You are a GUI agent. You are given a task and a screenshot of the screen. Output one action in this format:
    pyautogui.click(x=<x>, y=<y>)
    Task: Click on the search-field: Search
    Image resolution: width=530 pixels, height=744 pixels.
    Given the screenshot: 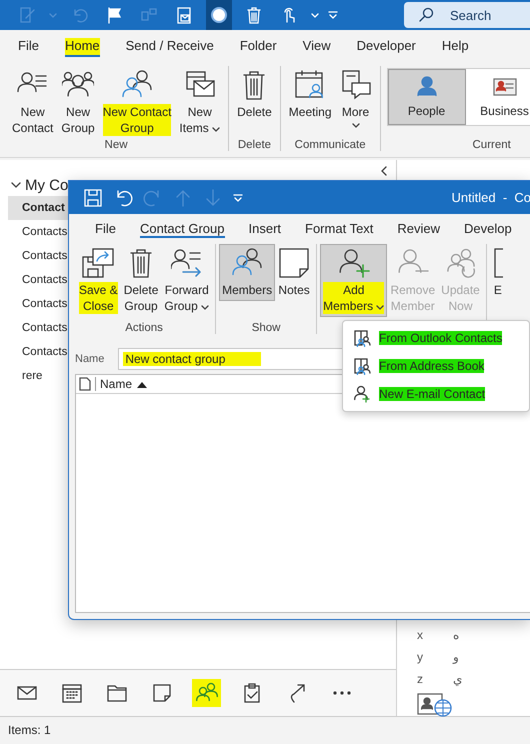 What is the action you would take?
    pyautogui.click(x=467, y=15)
    